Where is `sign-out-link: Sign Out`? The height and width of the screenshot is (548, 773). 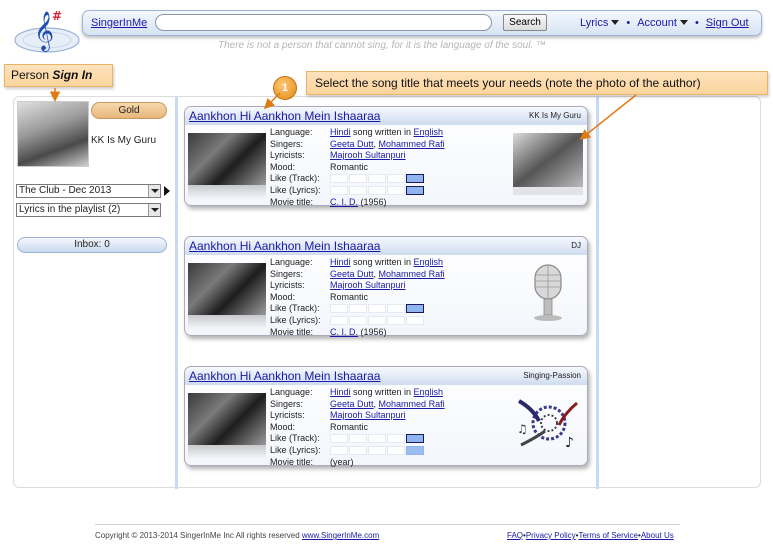 sign-out-link: Sign Out is located at coordinates (727, 23).